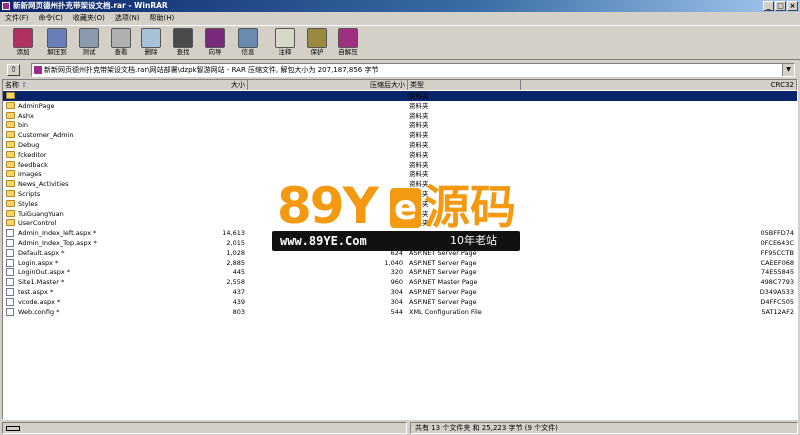 This screenshot has width=800, height=435. I want to click on row-size: 1,028, so click(235, 252).